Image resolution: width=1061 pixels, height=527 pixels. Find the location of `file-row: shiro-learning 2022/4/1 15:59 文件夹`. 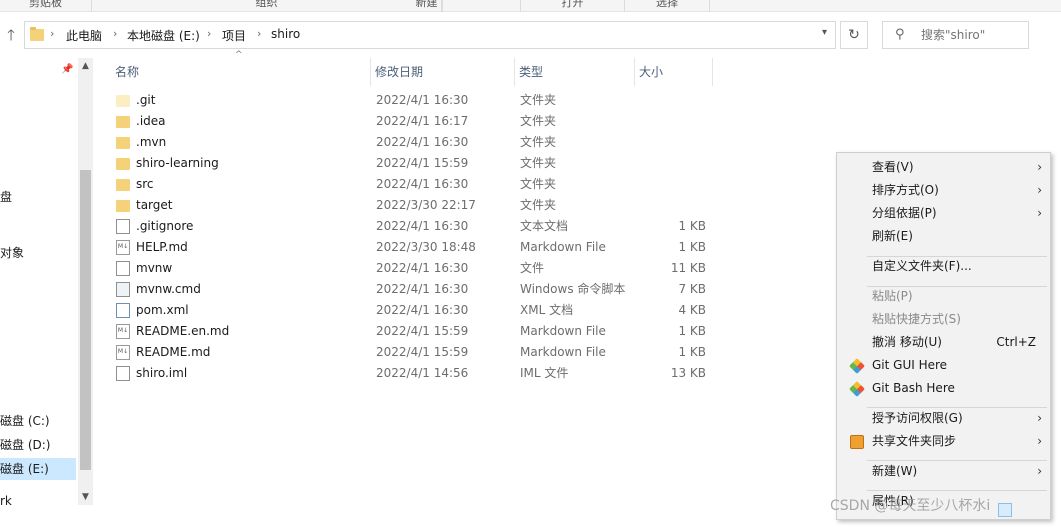

file-row: shiro-learning 2022/4/1 15:59 文件夹 is located at coordinates (466, 163).